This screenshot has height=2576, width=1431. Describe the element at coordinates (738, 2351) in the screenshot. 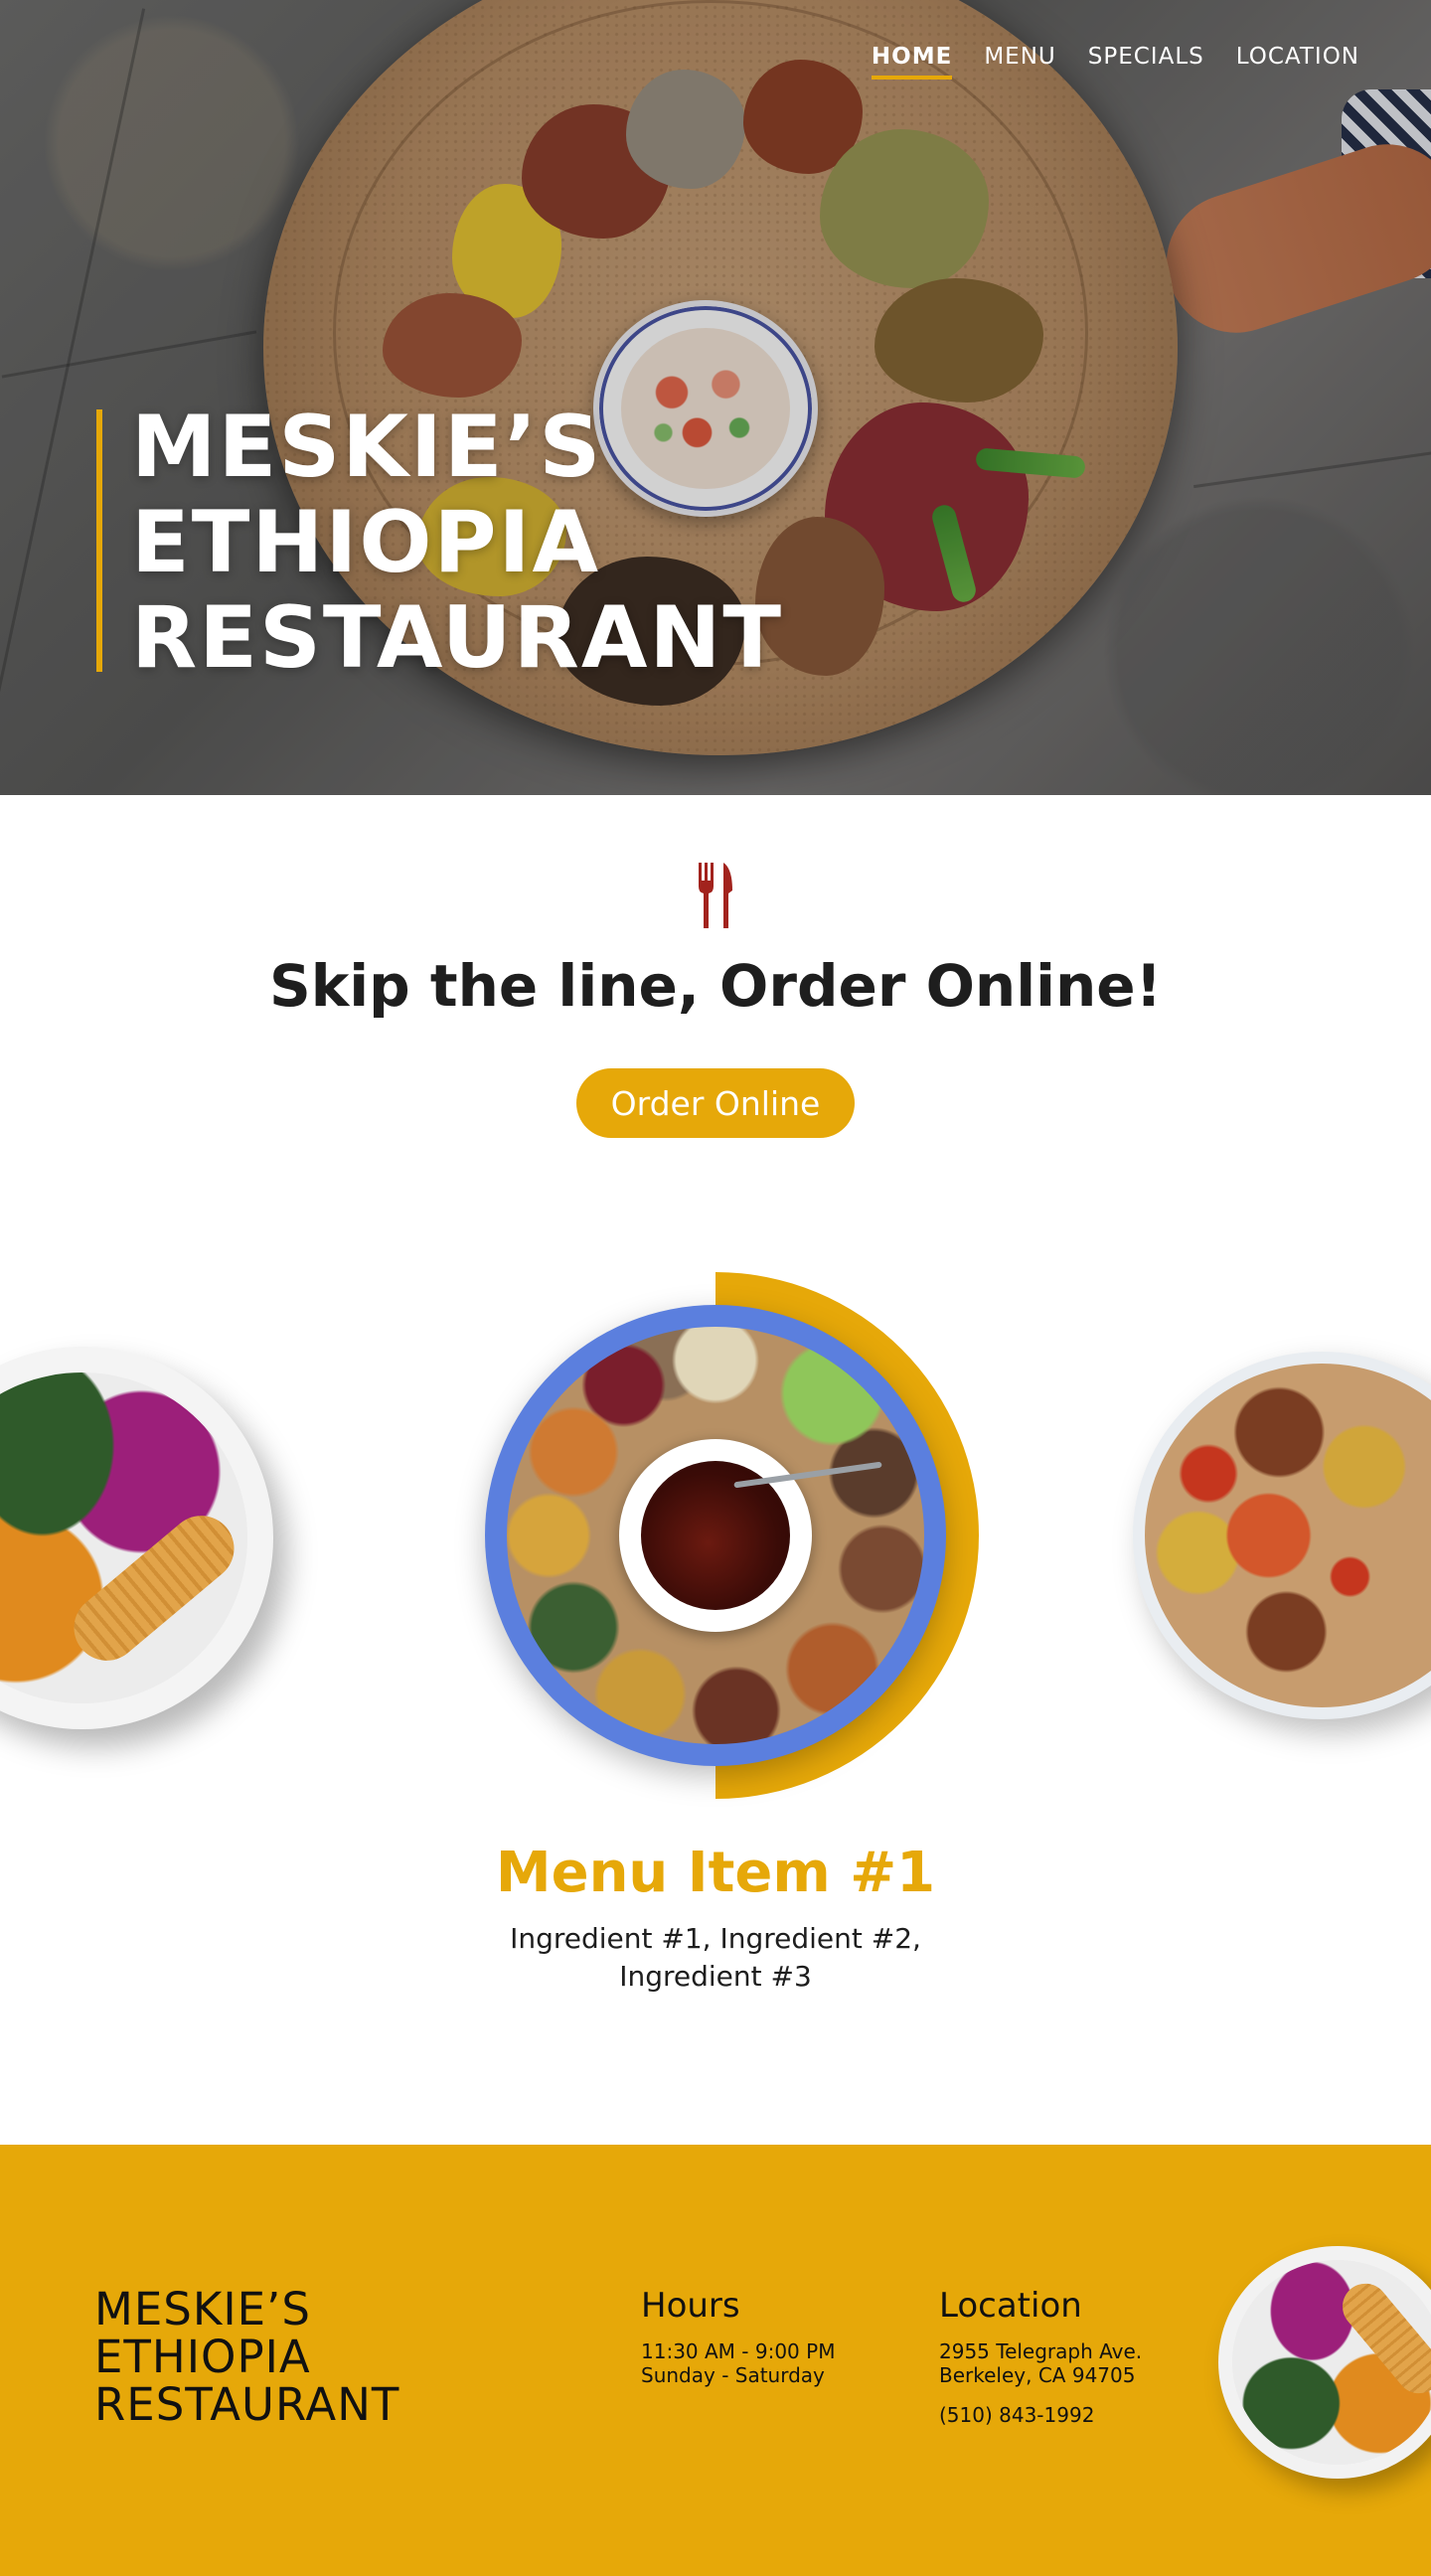

I see `hours-time: 11:30 AM - 9:00 PM` at that location.